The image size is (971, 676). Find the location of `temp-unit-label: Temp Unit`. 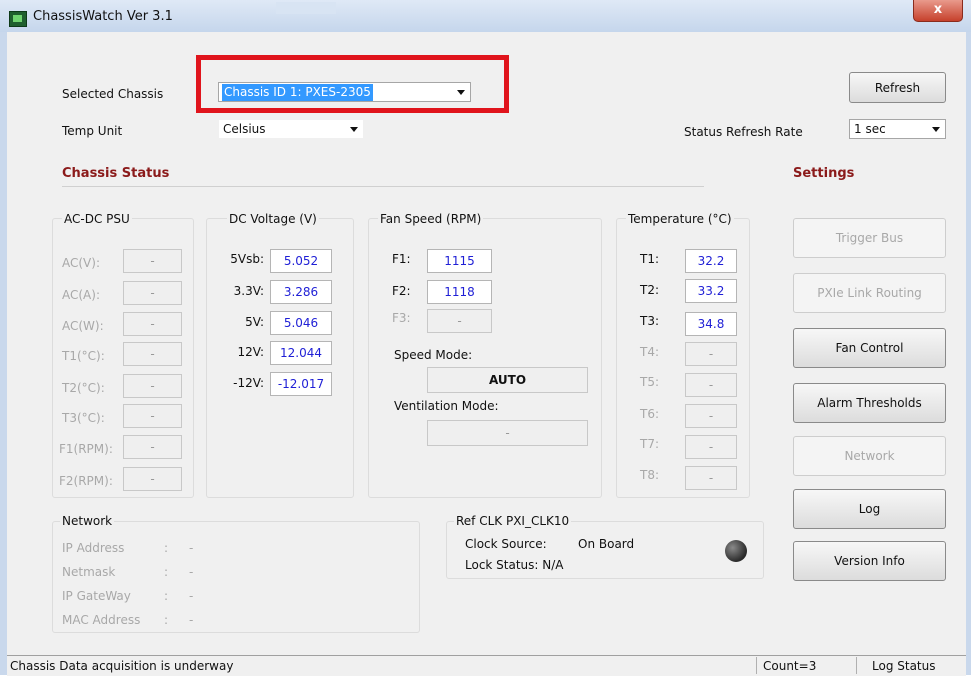

temp-unit-label: Temp Unit is located at coordinates (92, 131).